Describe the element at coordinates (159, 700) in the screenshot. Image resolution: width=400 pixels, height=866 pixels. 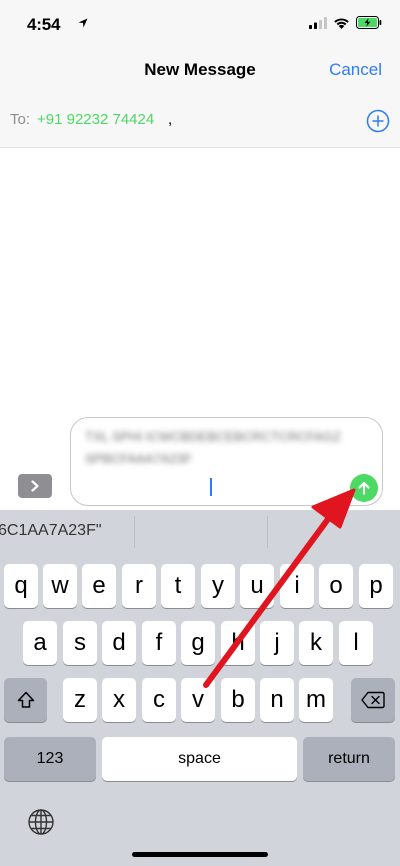
I see `key-c: c` at that location.